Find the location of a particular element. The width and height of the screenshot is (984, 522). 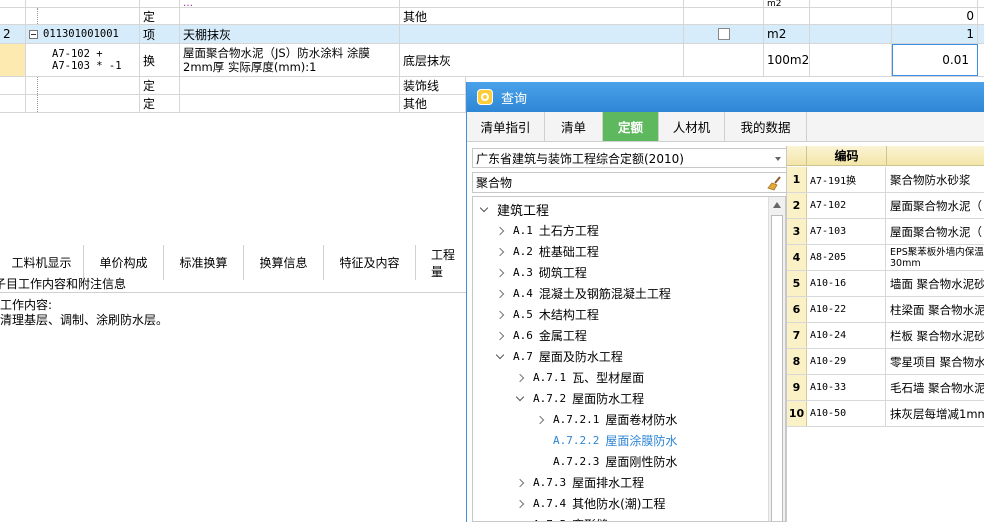

result-row-number: 4 is located at coordinates (797, 257).